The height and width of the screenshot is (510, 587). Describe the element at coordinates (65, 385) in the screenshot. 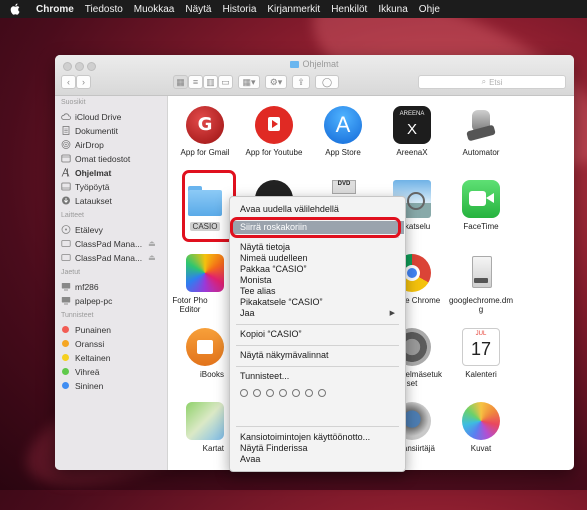

I see `blue-tag-dot` at that location.